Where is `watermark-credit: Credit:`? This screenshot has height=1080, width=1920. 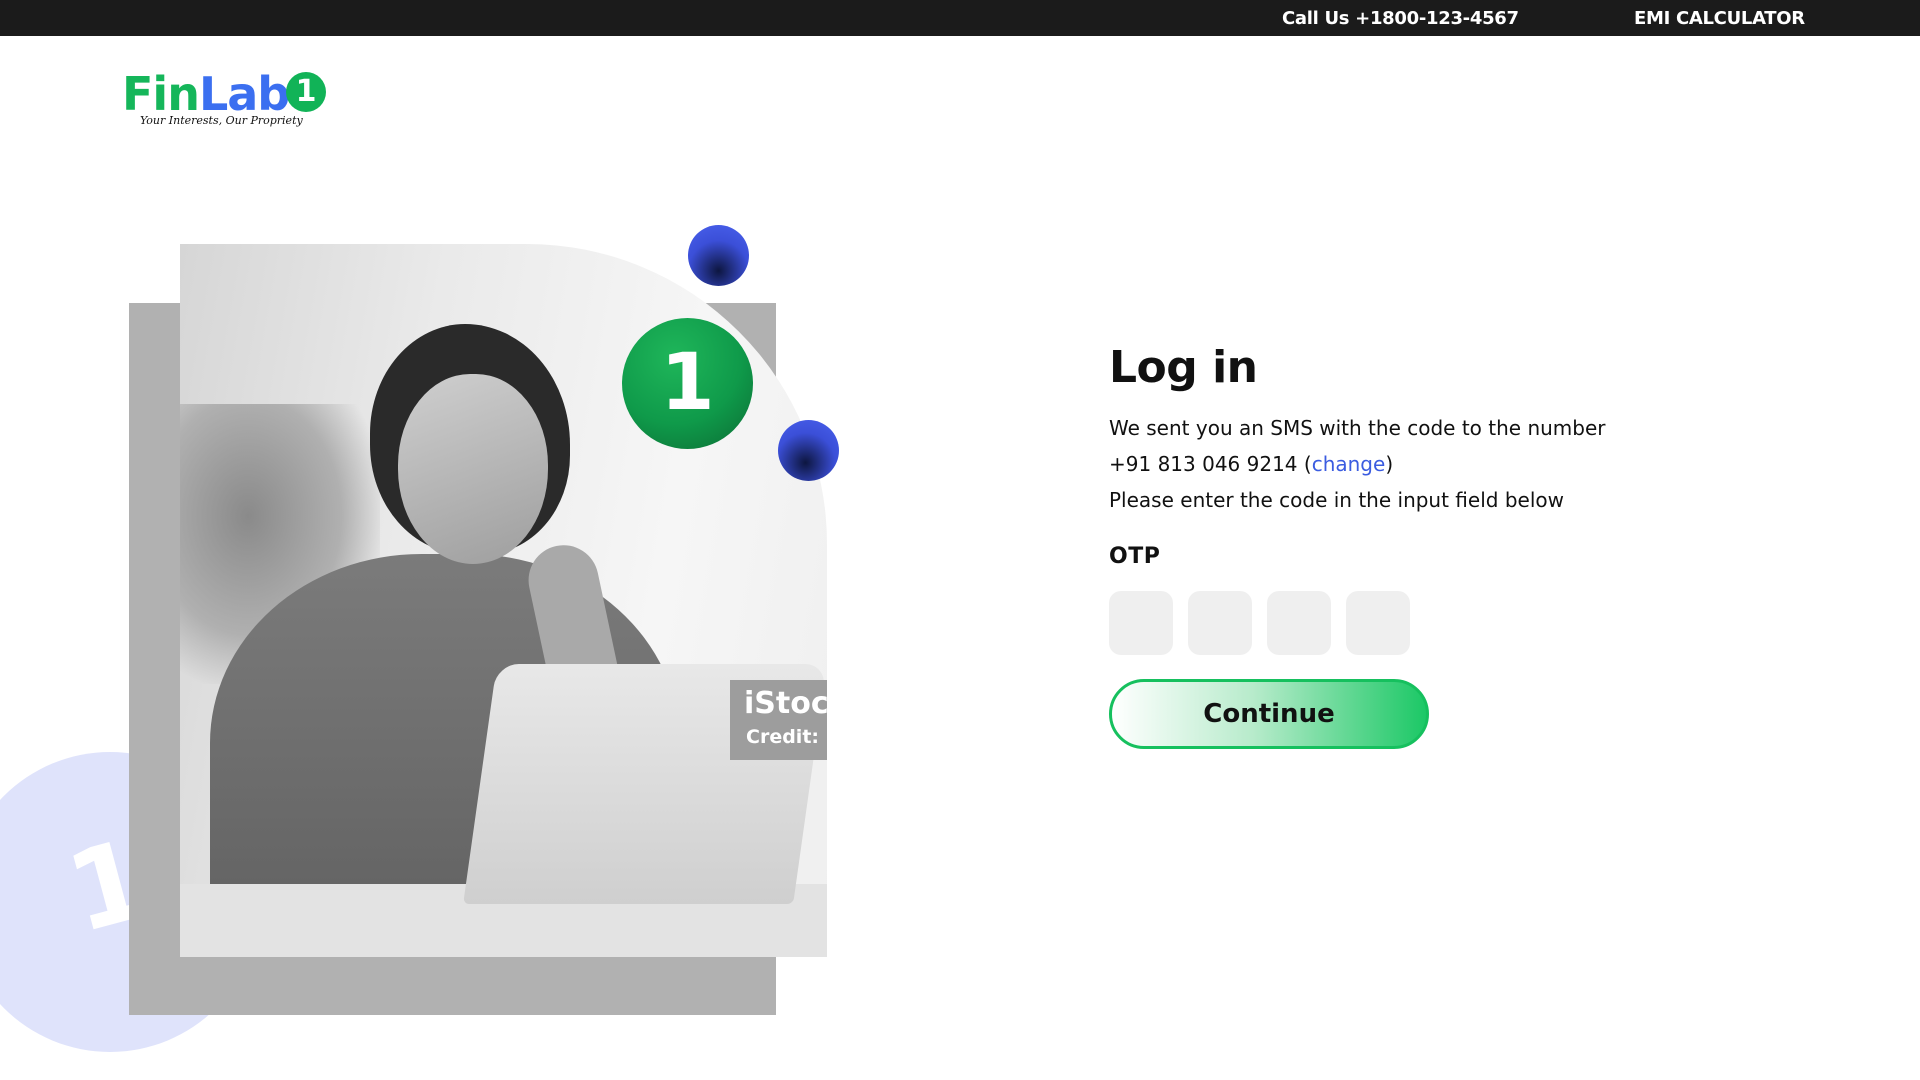
watermark-credit: Credit: is located at coordinates (782, 737).